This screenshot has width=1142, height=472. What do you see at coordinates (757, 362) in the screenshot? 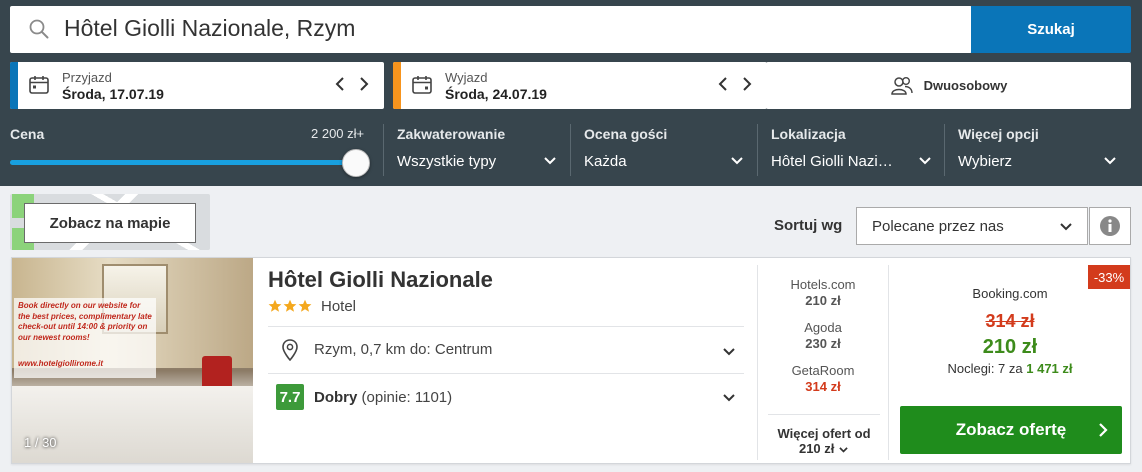
I see `column-divider` at bounding box center [757, 362].